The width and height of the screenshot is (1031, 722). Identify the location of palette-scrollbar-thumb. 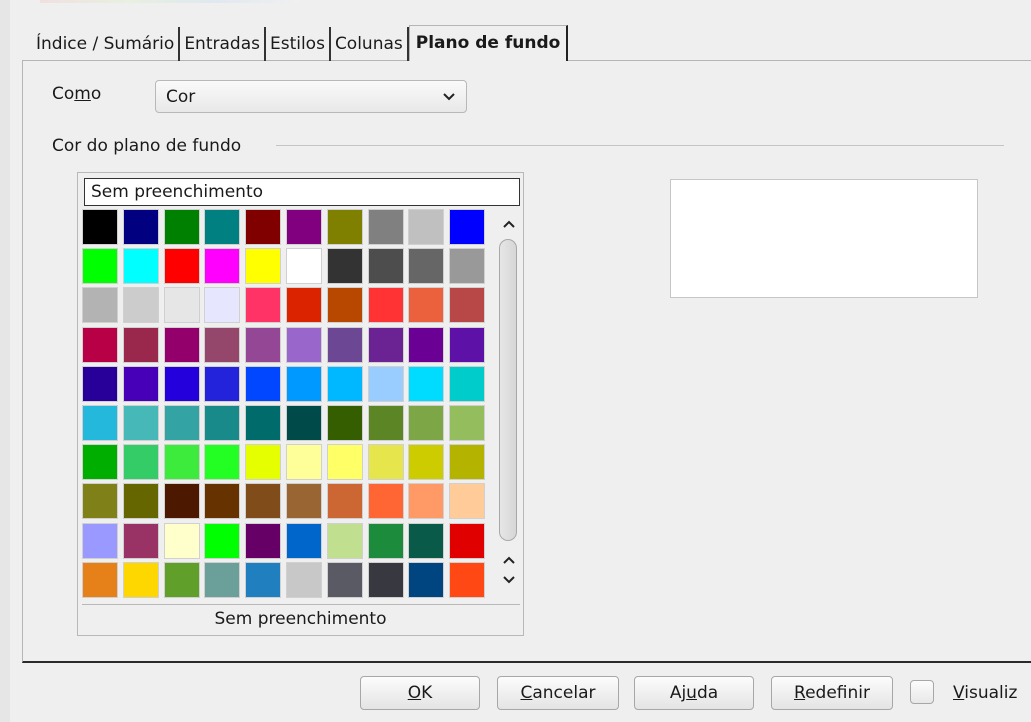
(508, 390).